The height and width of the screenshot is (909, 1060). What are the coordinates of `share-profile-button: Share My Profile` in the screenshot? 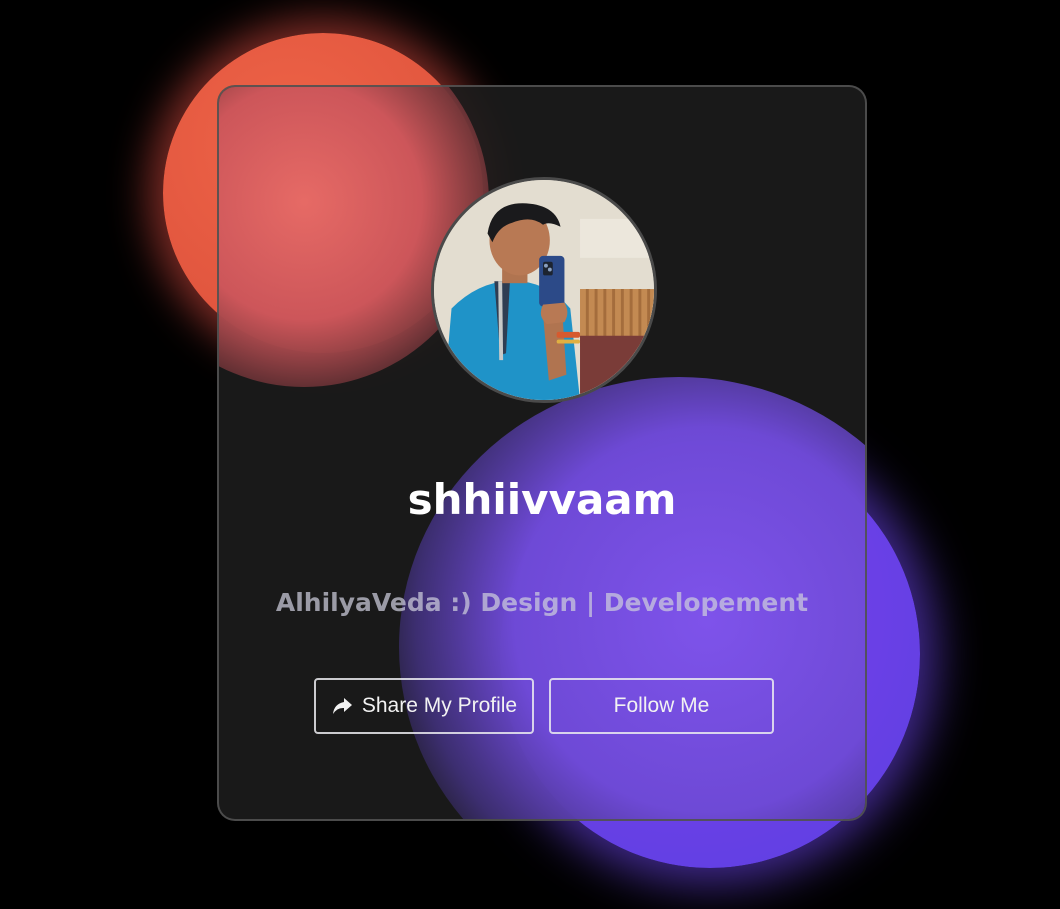 It's located at (424, 706).